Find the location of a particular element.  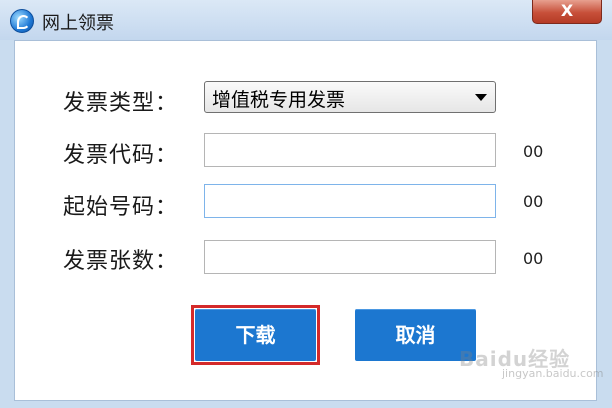

dropdown-arrow-icon is located at coordinates (481, 97).